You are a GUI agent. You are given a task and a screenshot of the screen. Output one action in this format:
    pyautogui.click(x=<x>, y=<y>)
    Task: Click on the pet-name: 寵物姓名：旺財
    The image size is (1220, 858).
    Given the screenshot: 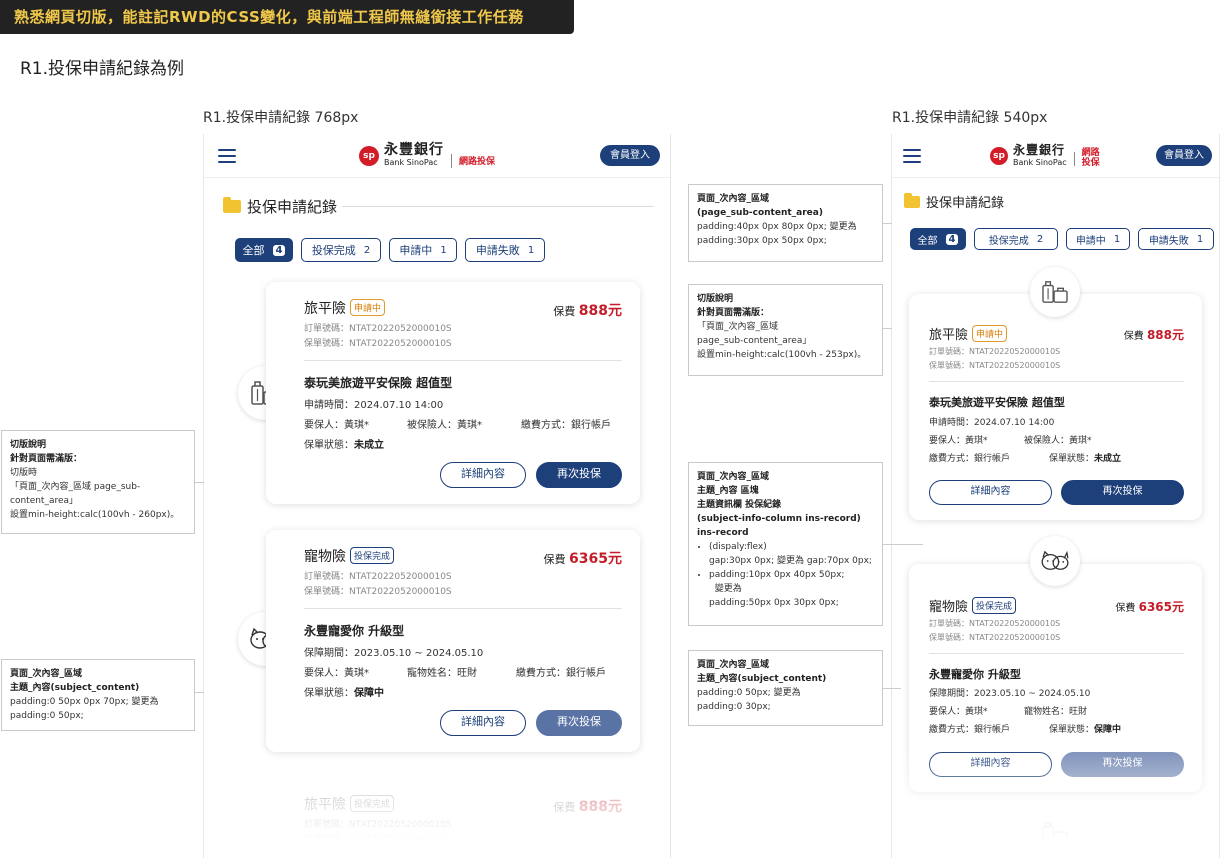 What is the action you would take?
    pyautogui.click(x=442, y=673)
    